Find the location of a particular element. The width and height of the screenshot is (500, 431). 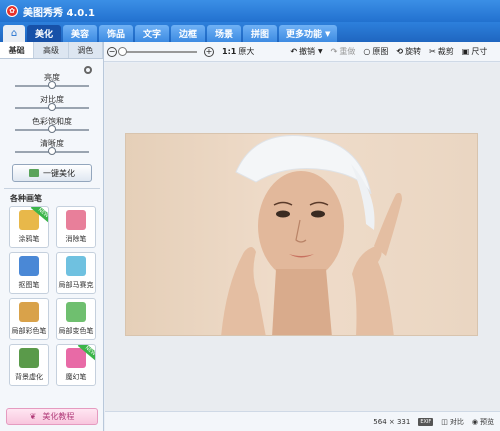

tool-local-mosaic: 局部马赛克 is located at coordinates (76, 273).